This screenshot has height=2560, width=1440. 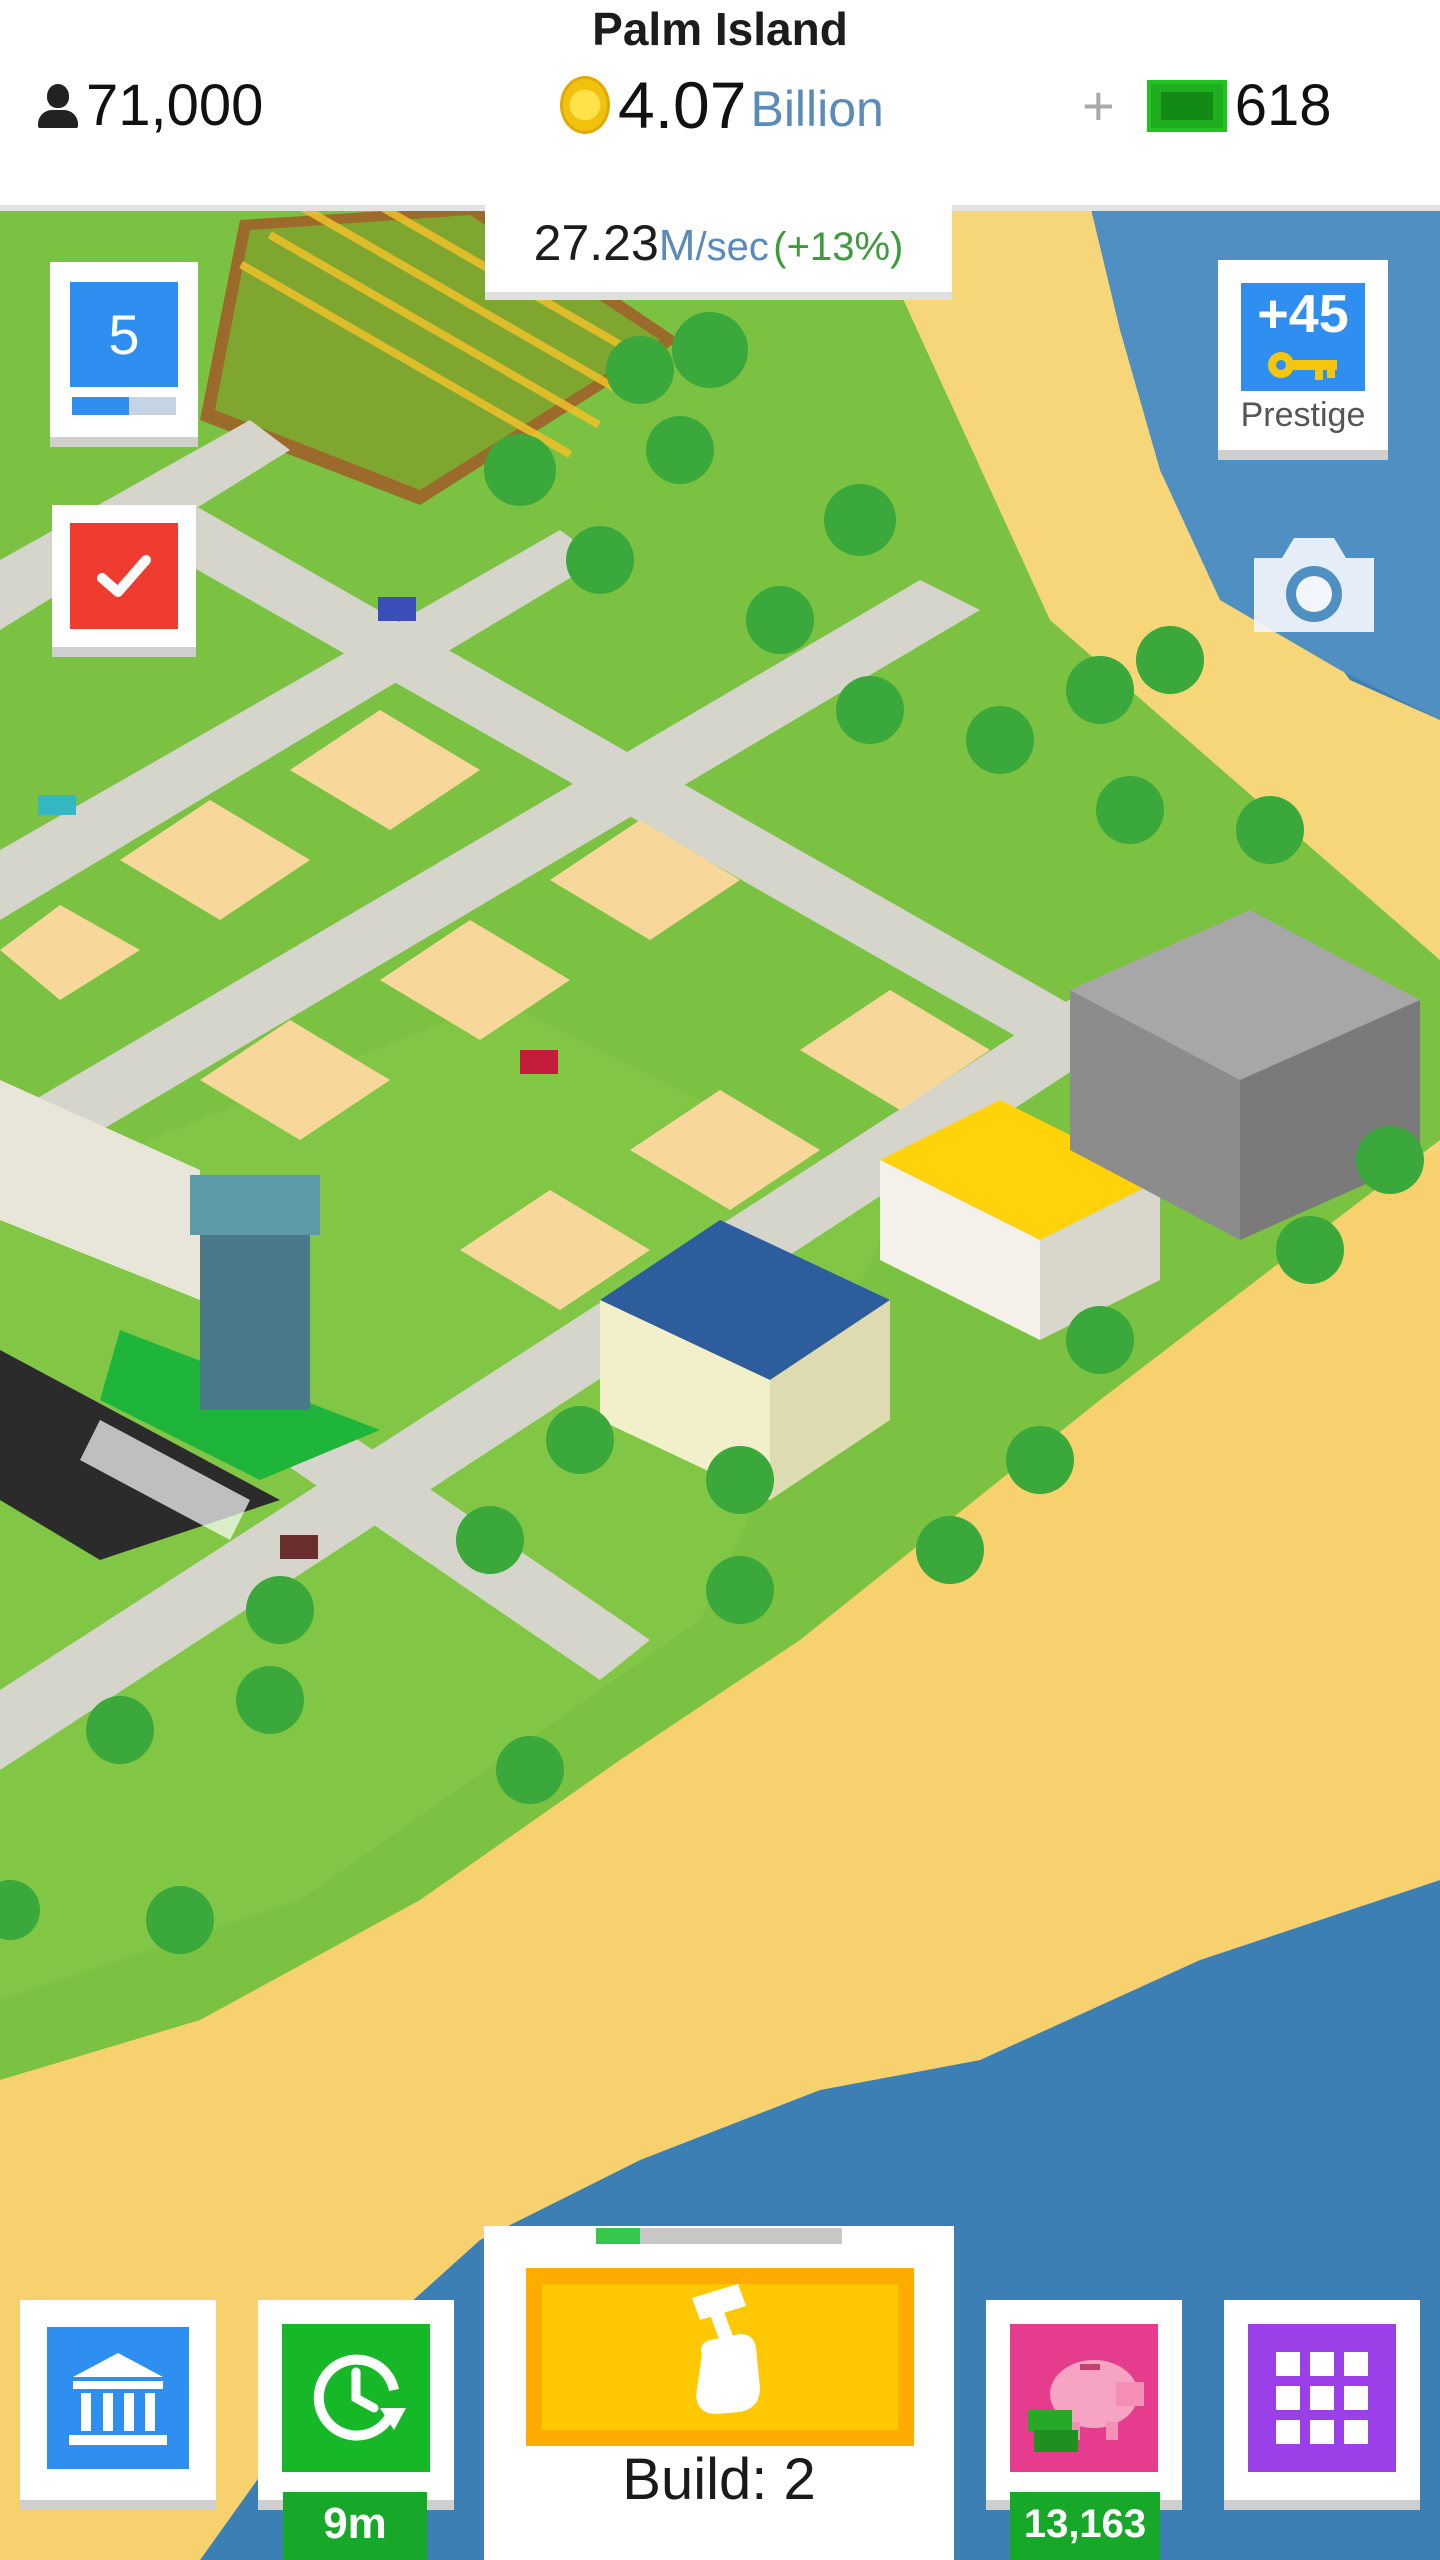 I want to click on boost-button, so click(x=356, y=2400).